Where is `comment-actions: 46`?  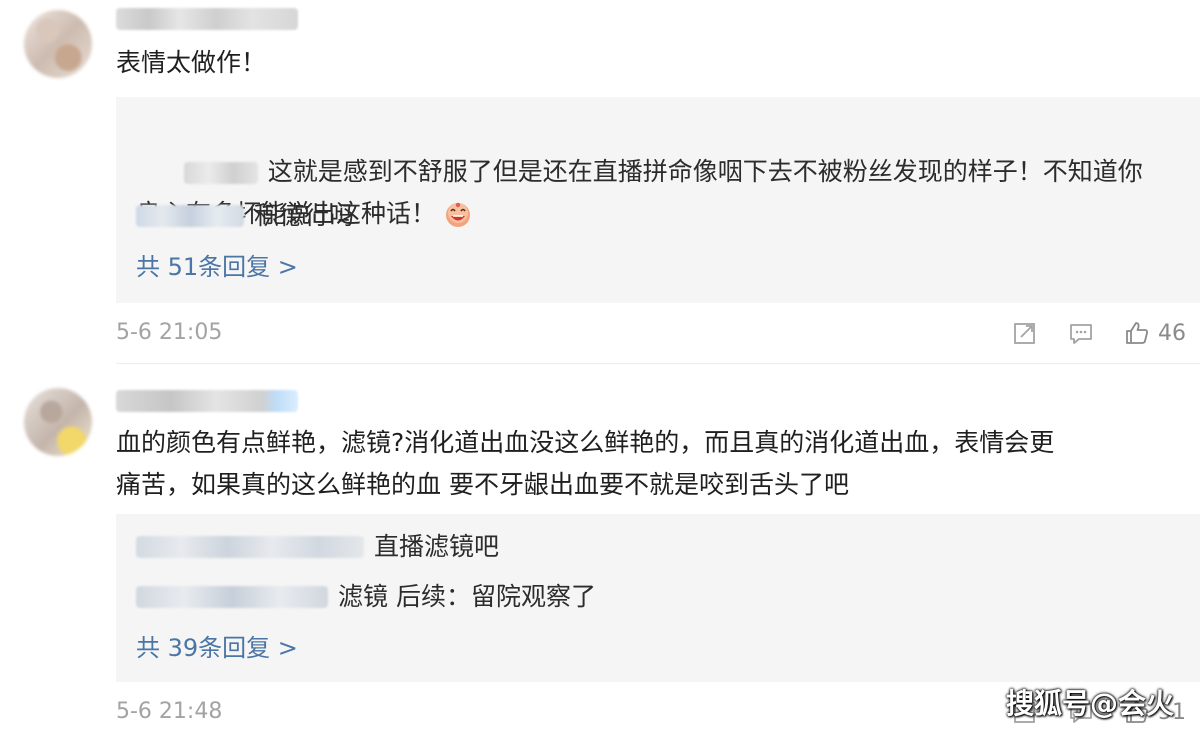 comment-actions: 46 is located at coordinates (1084, 333).